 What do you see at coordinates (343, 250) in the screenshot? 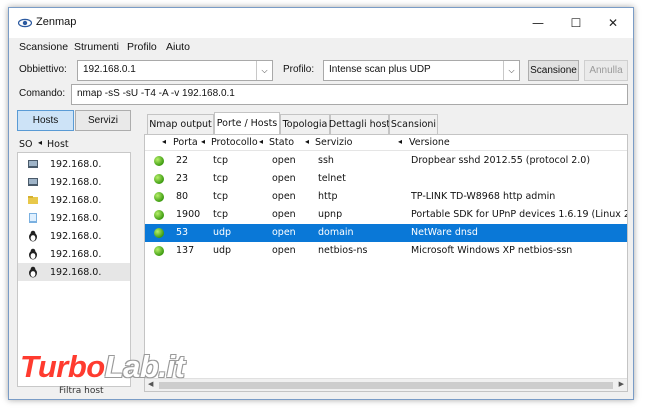
I see `service-cell: netbios-ns` at bounding box center [343, 250].